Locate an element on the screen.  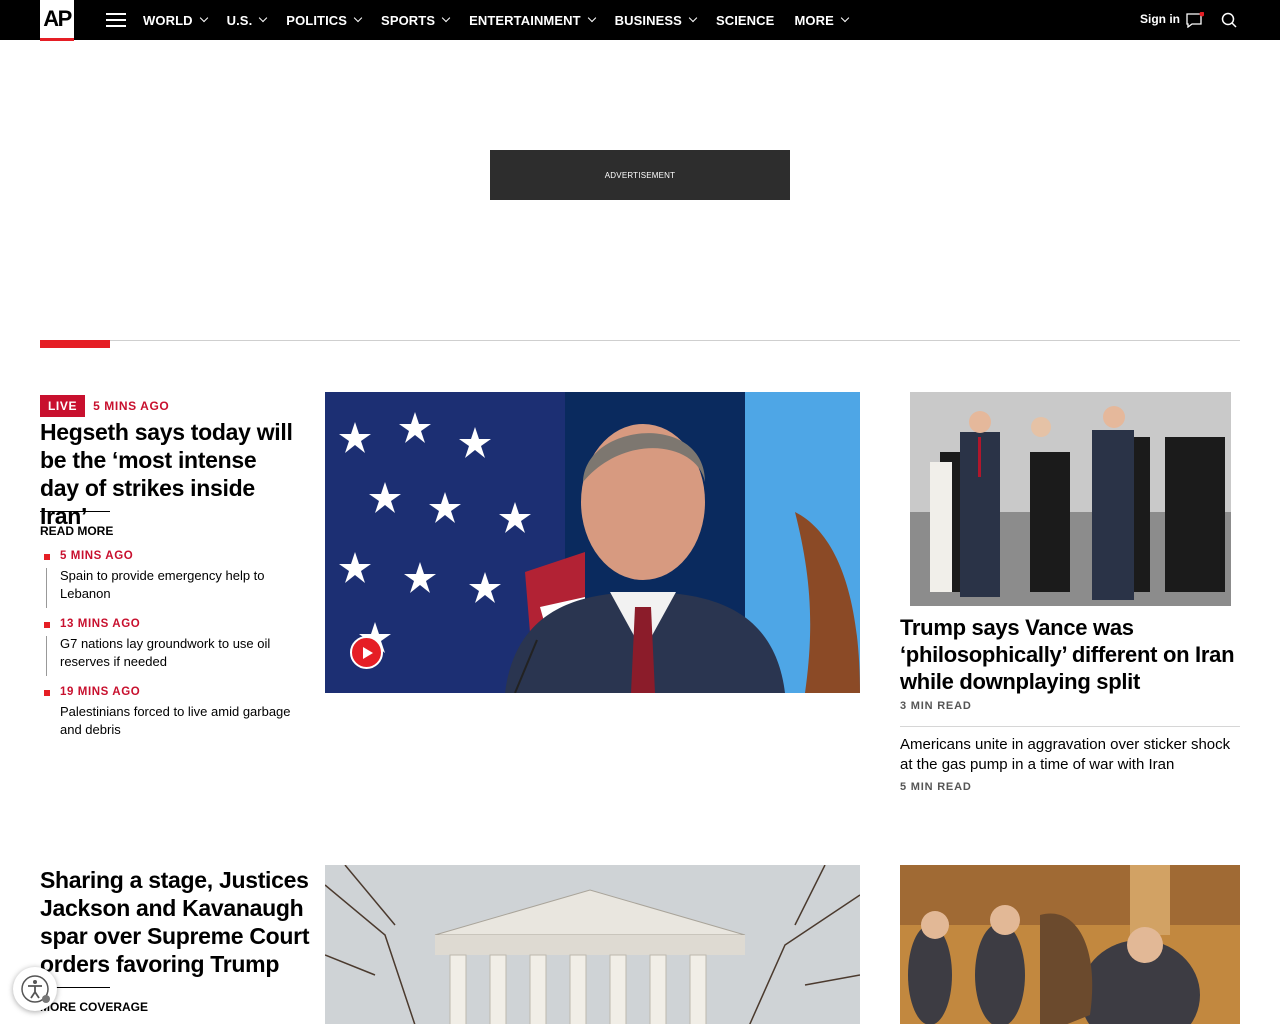
trump-vance-photo is located at coordinates (1070, 499).